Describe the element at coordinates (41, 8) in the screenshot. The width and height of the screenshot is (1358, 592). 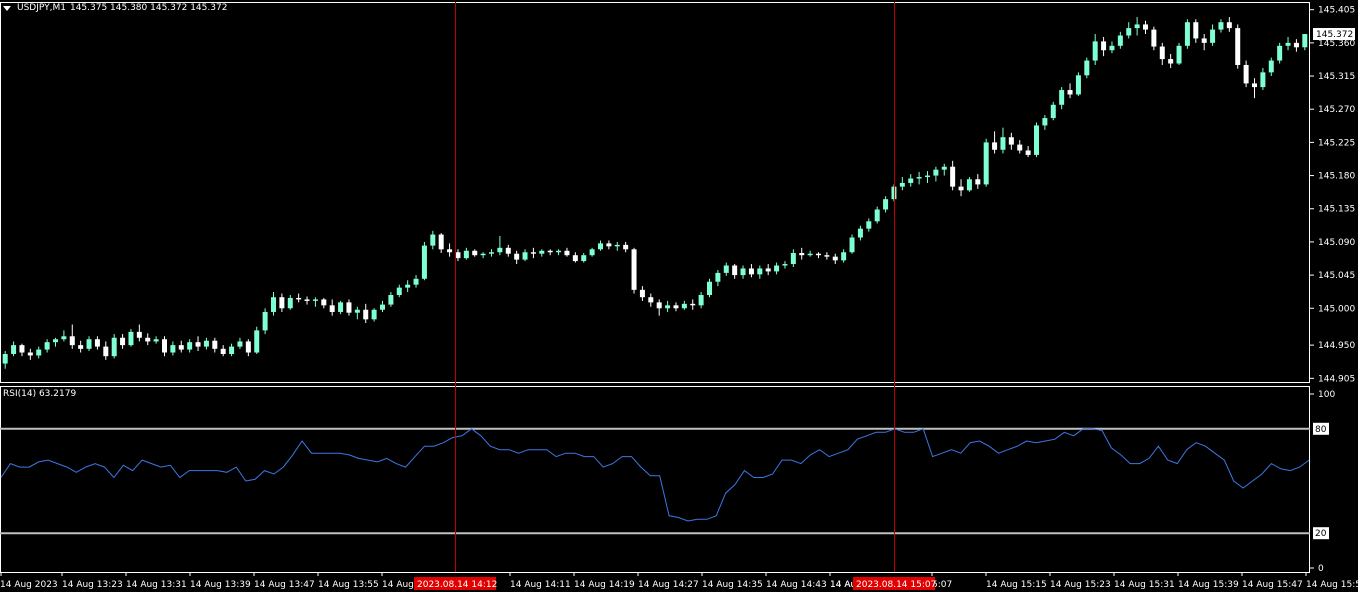
I see `symbol-label: USDJPY,M1` at that location.